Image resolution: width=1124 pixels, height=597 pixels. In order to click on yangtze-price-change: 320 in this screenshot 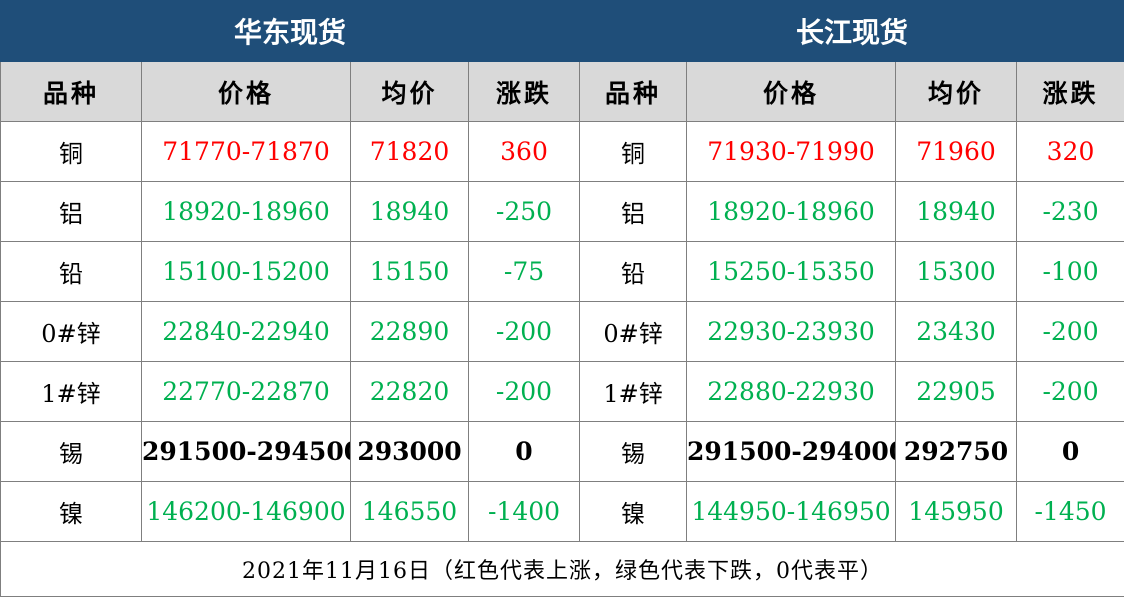, I will do `click(1070, 152)`.